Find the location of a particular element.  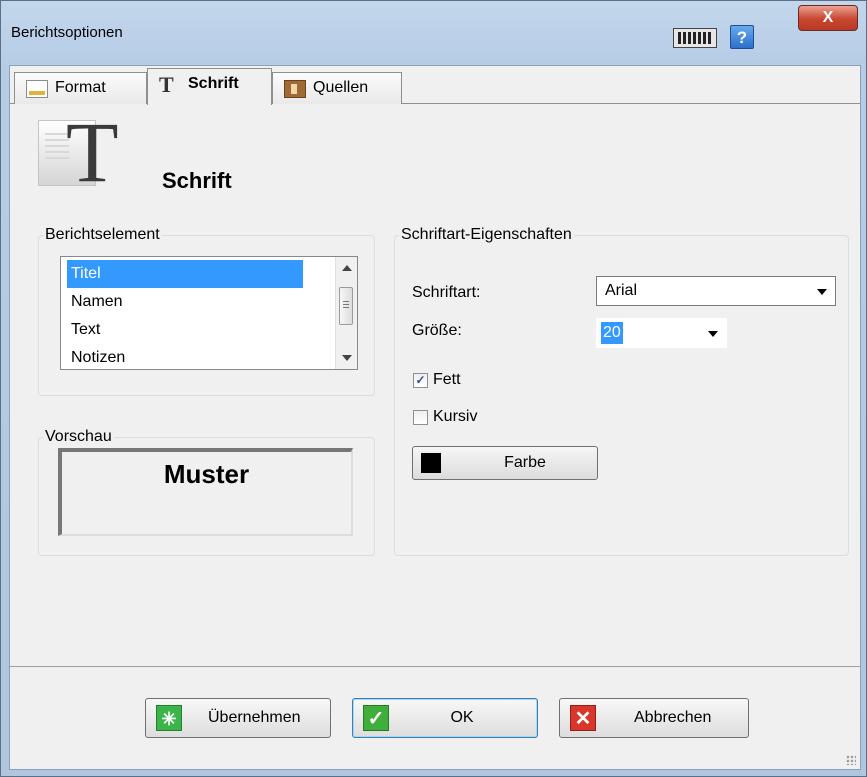

tab-quellen-label: Quellen is located at coordinates (341, 87).